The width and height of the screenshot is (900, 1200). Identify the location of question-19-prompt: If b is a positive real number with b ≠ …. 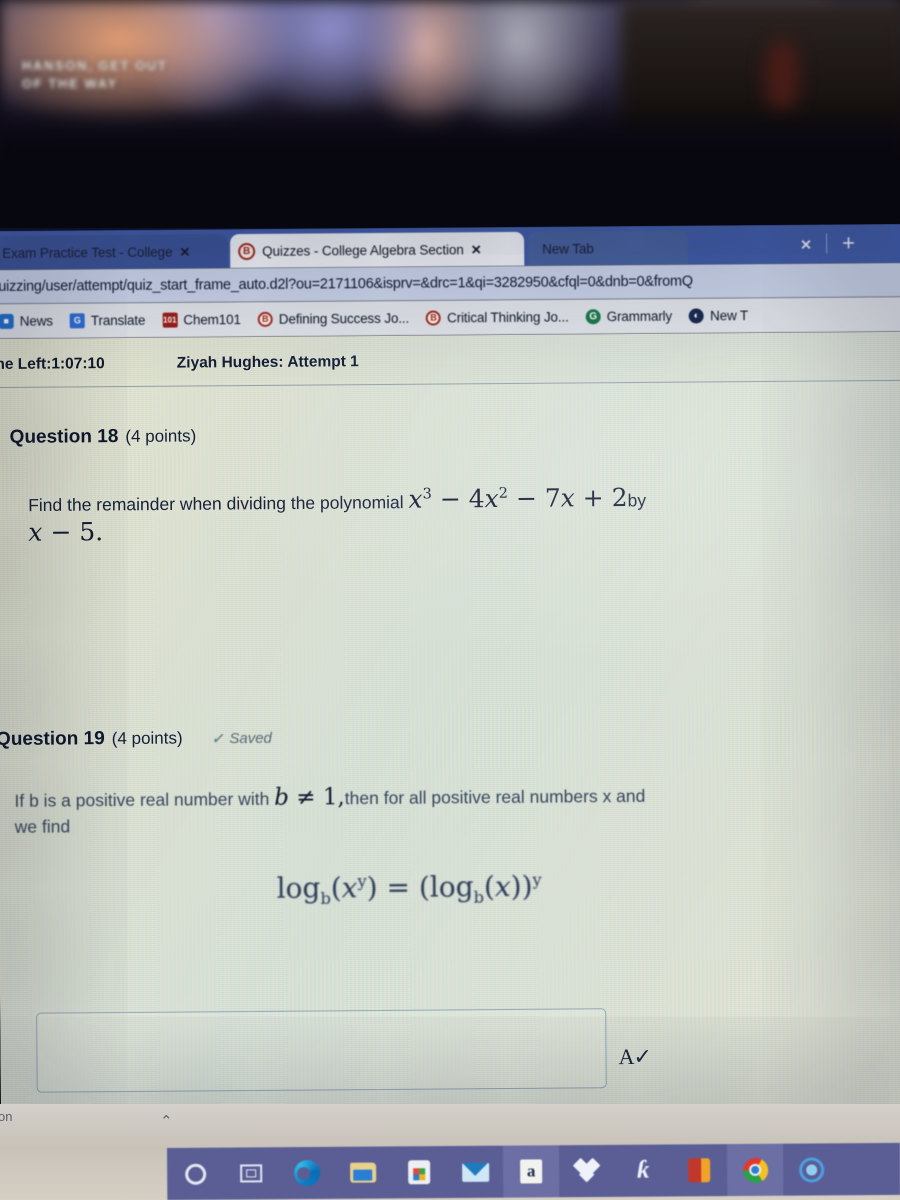
(457, 810).